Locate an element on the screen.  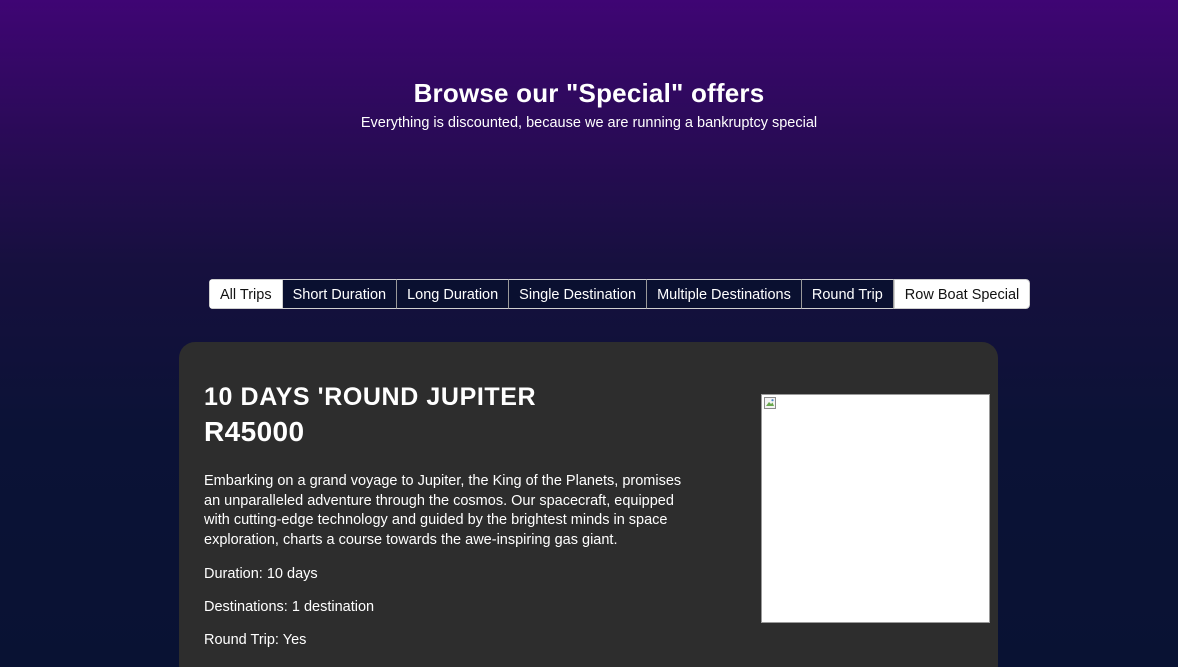
filter-short-duration-button: Short Duration is located at coordinates (340, 294).